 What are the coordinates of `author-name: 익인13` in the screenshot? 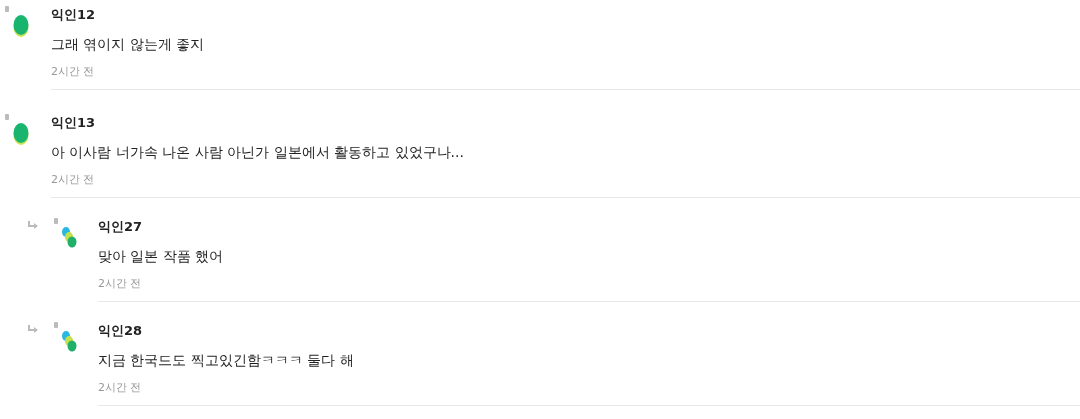 It's located at (73, 123).